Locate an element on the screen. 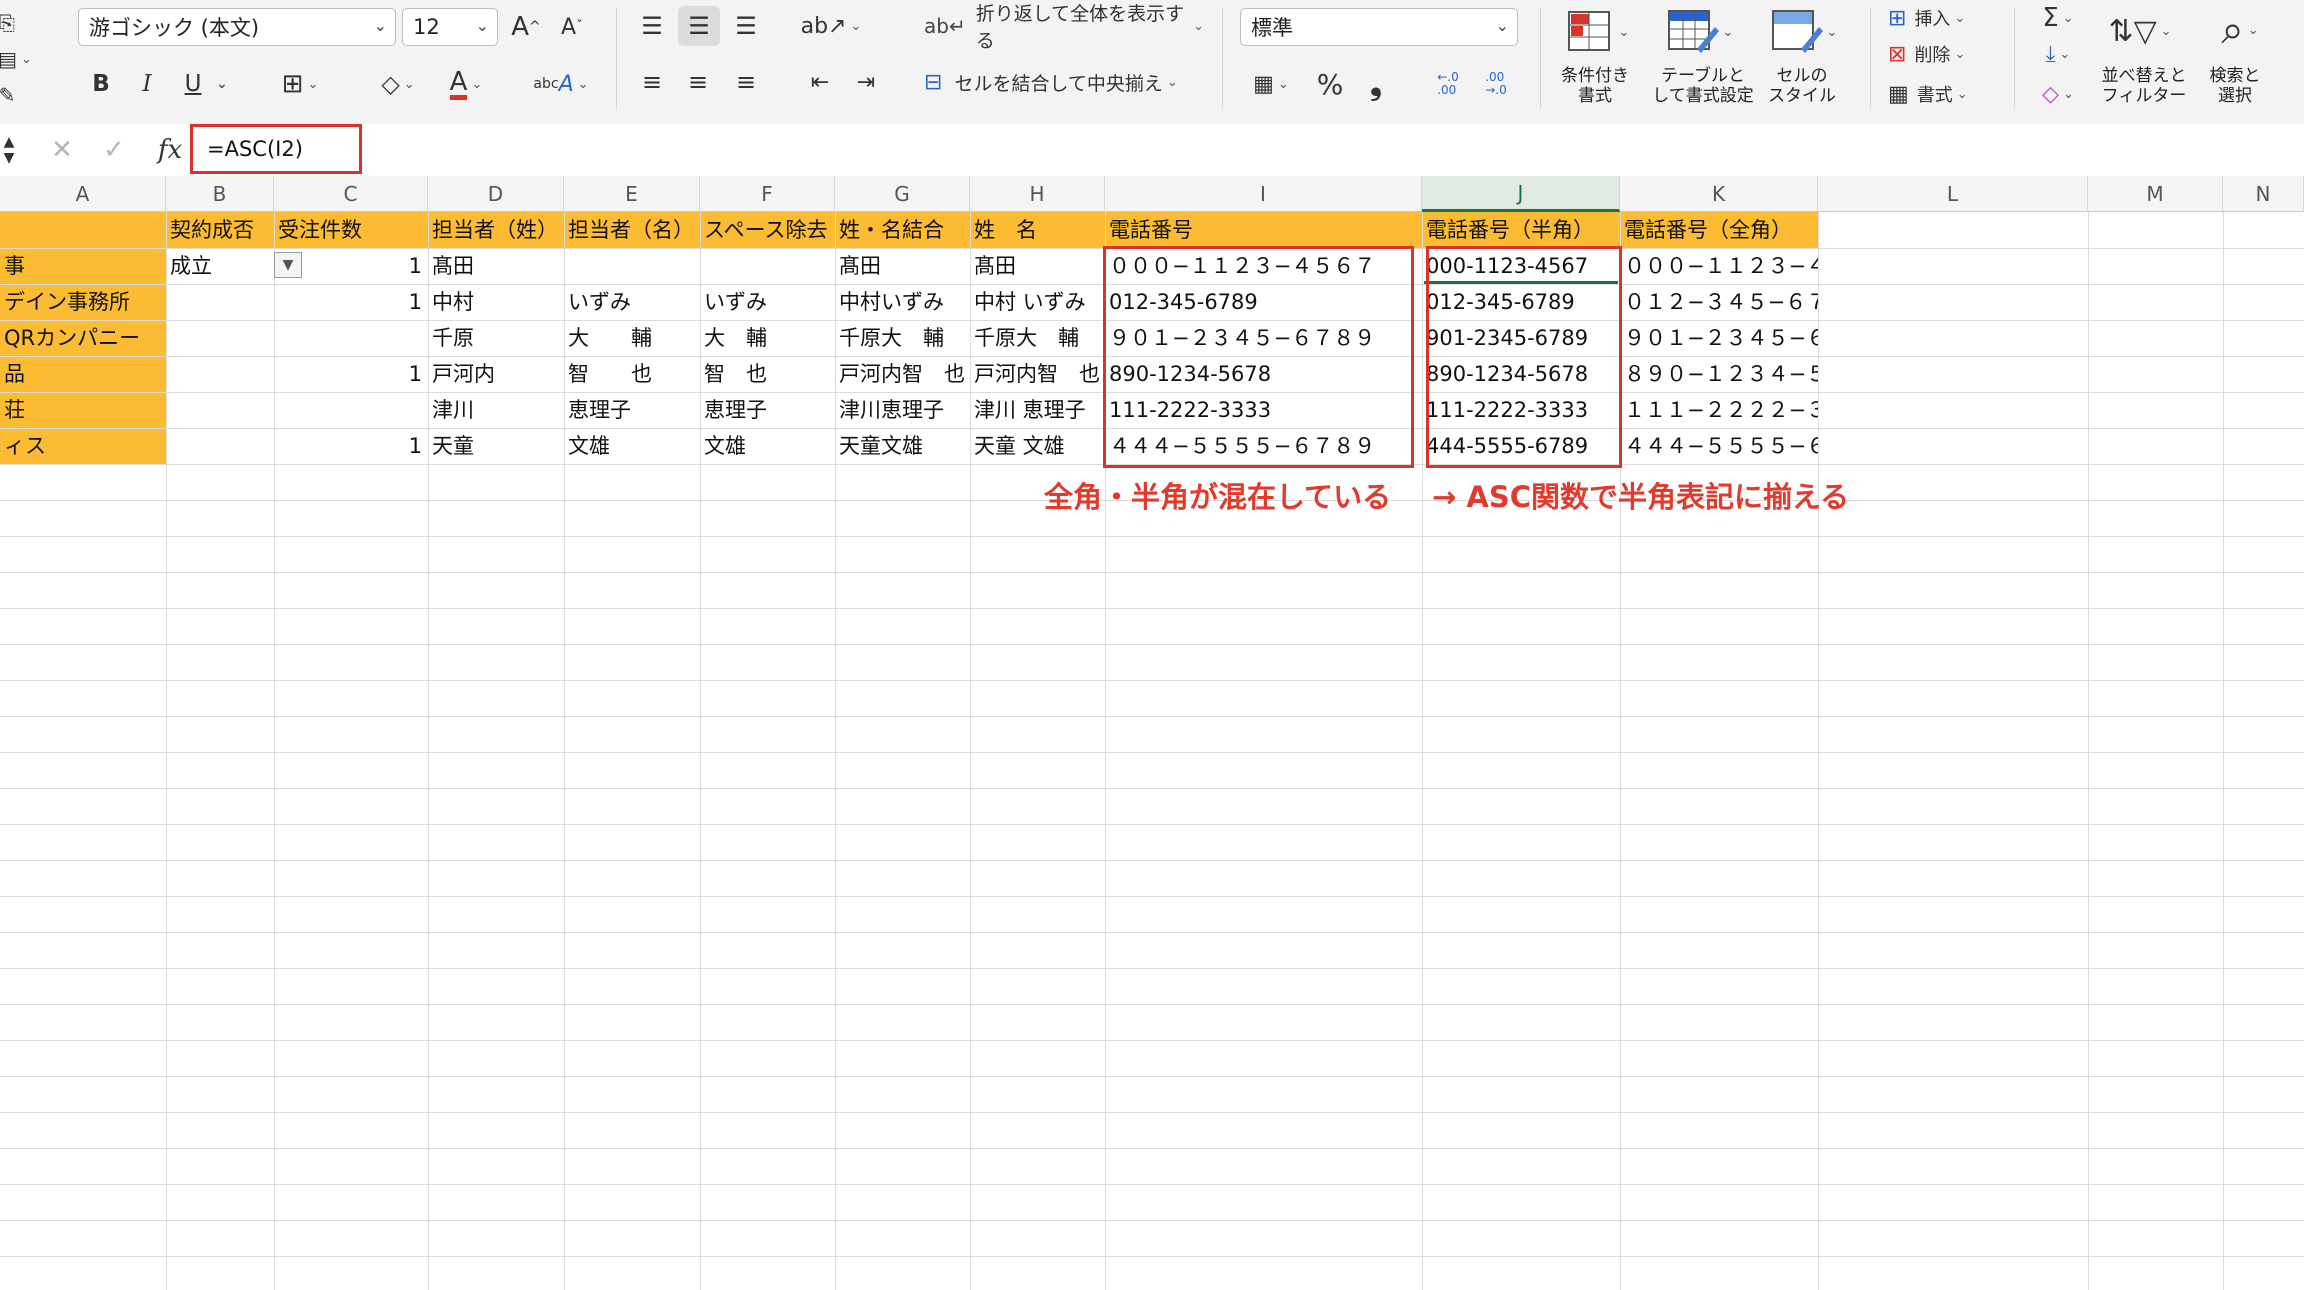 The image size is (2304, 1290). table-cell-f7: 文雄 is located at coordinates (767, 446).